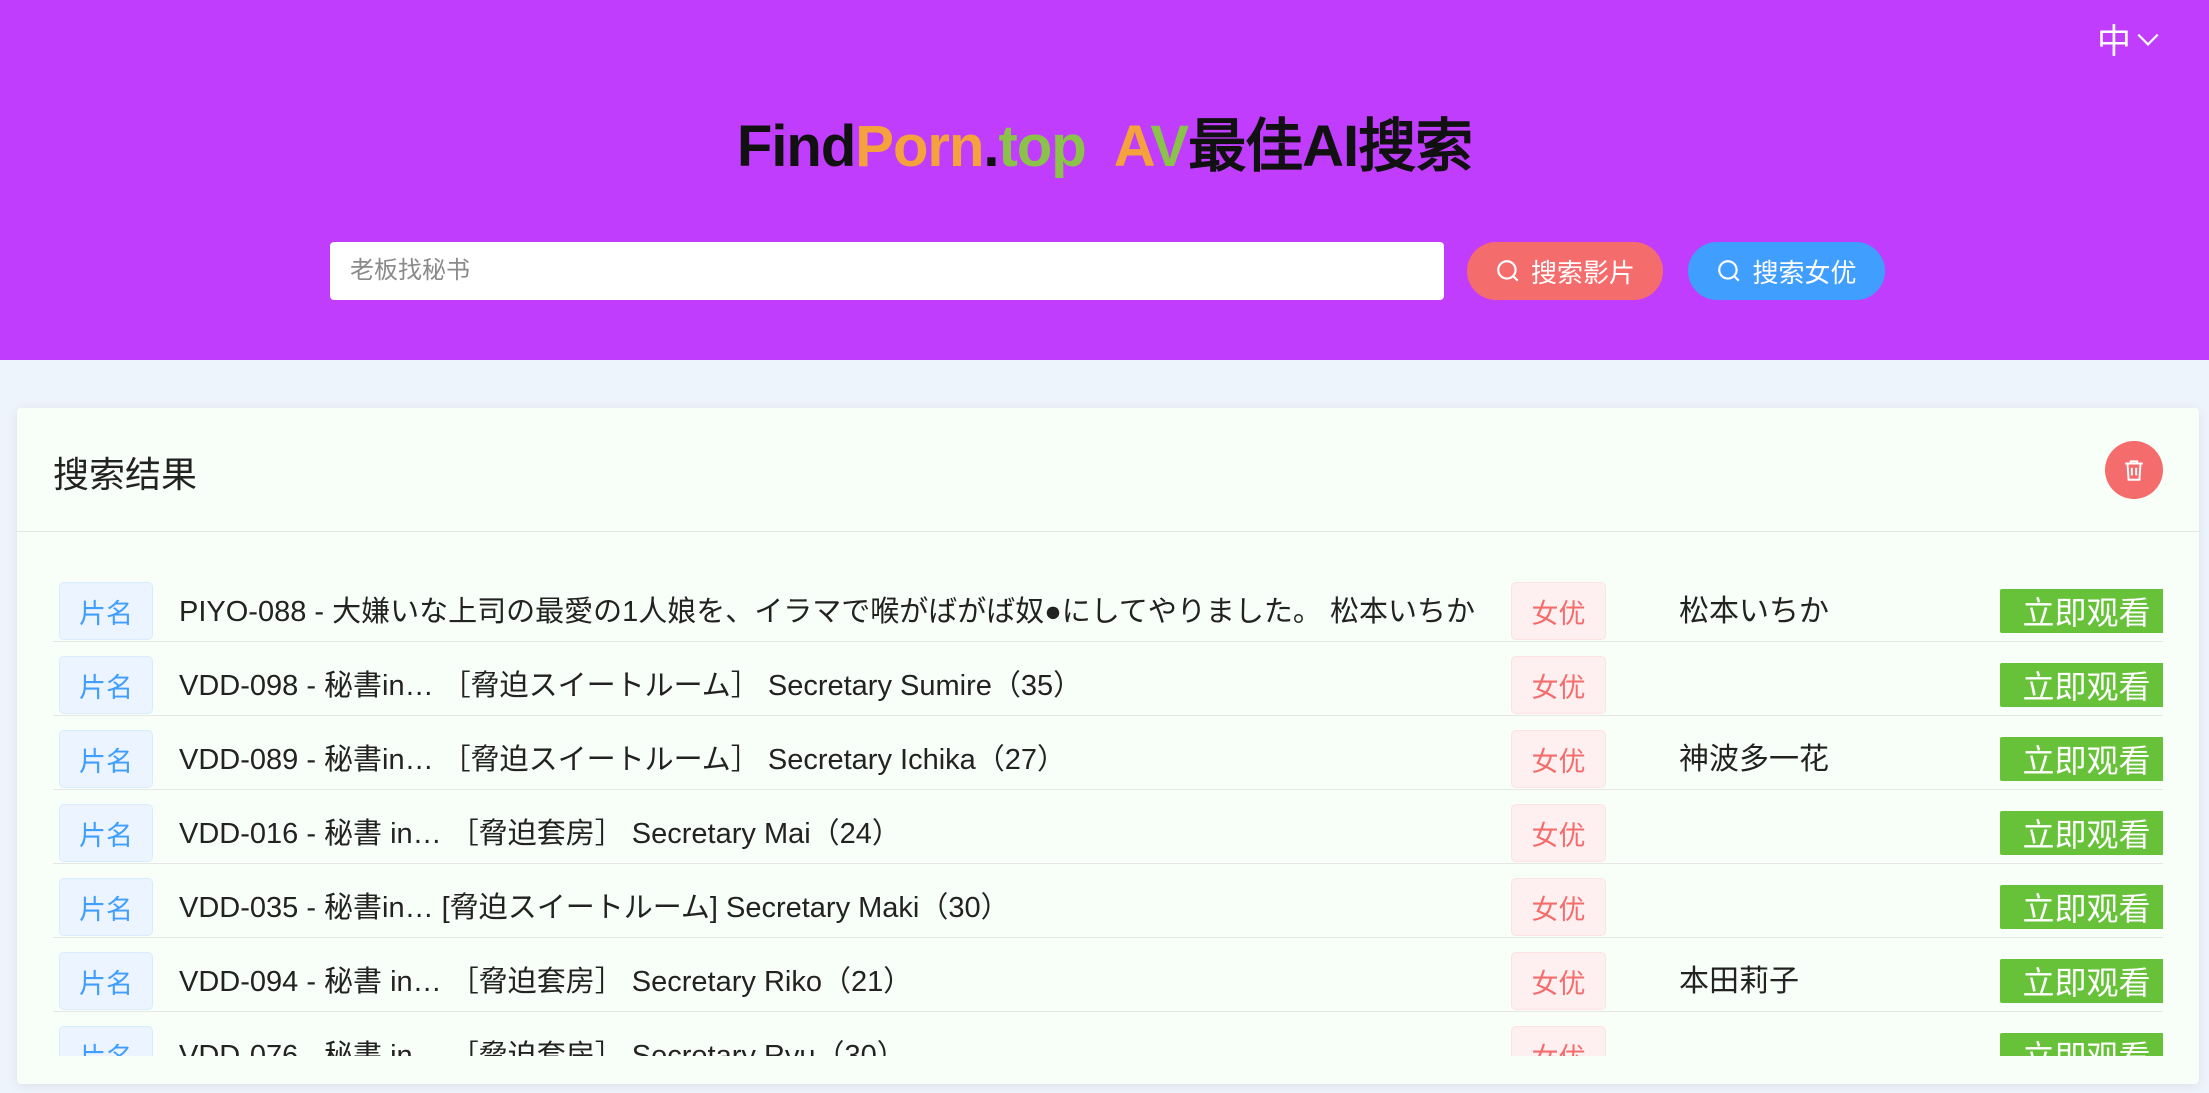 This screenshot has height=1093, width=2209. I want to click on language-switcher: 中, so click(2129, 38).